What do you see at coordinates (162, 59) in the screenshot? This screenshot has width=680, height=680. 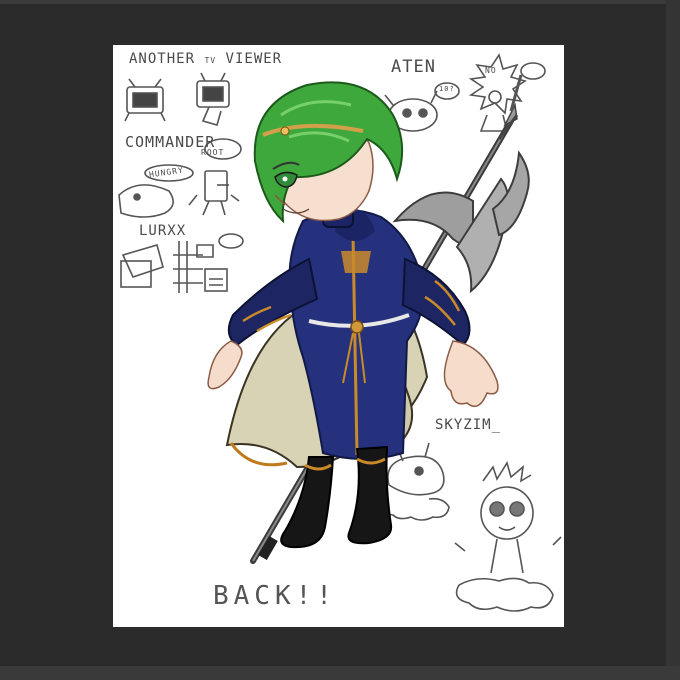 I see `label-another: ANOTHER` at bounding box center [162, 59].